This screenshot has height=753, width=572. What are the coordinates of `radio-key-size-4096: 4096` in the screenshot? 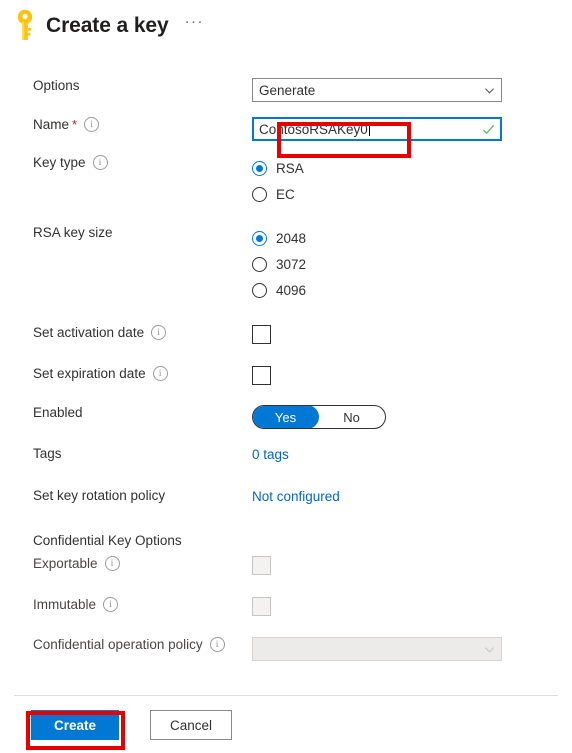 It's located at (412, 290).